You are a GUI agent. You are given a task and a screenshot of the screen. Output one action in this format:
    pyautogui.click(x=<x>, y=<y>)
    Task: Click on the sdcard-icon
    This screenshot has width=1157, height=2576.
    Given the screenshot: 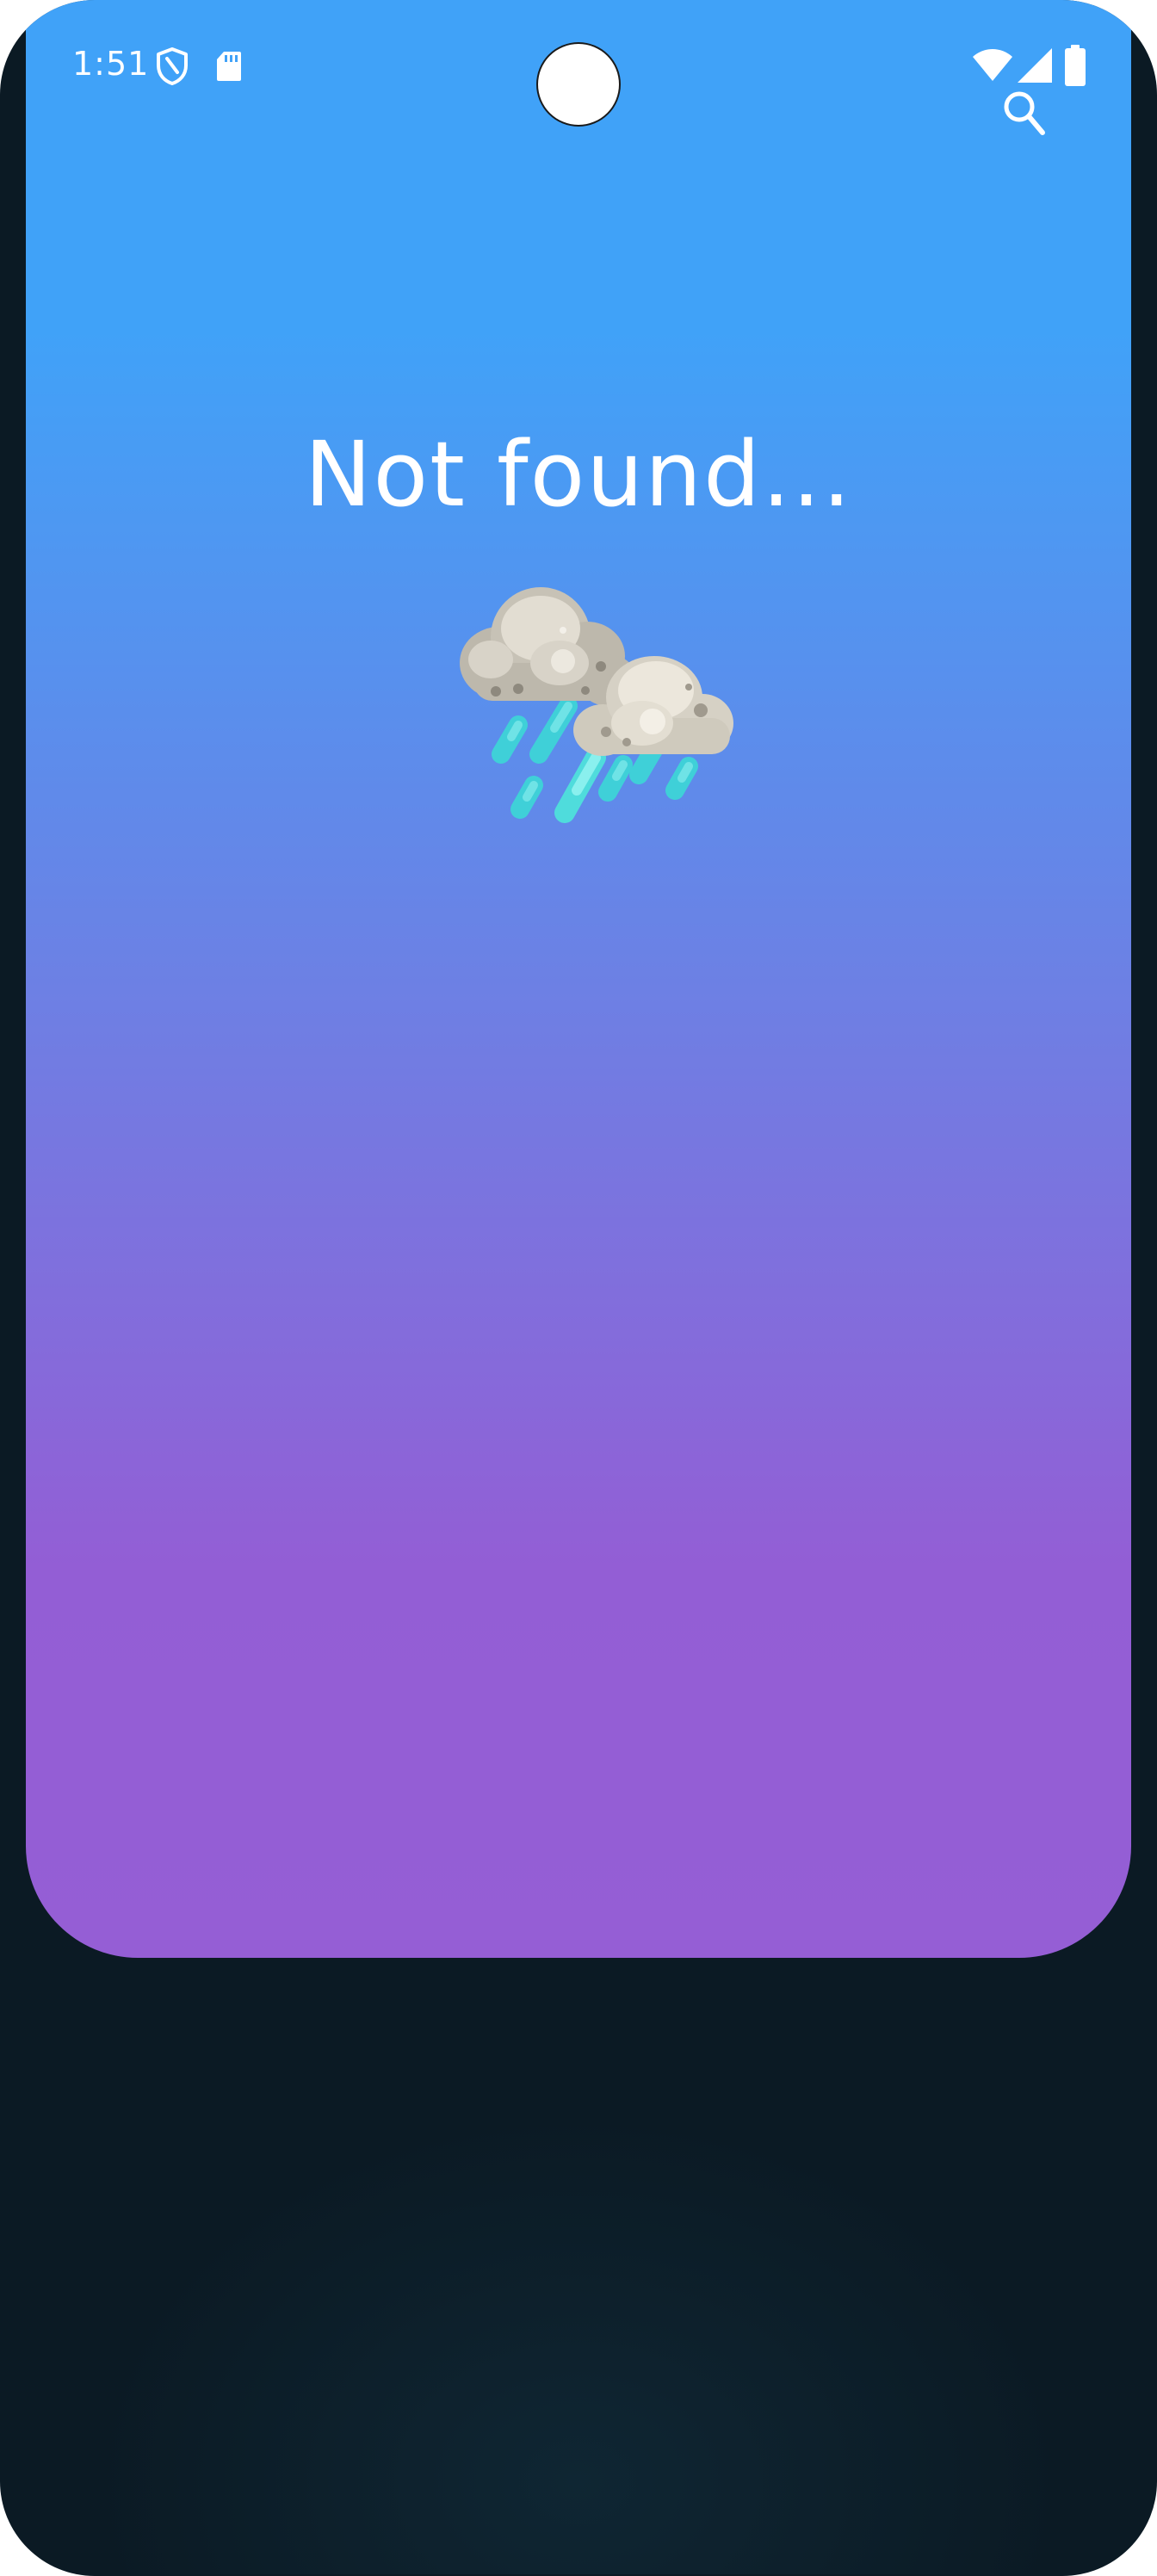 What is the action you would take?
    pyautogui.click(x=229, y=66)
    